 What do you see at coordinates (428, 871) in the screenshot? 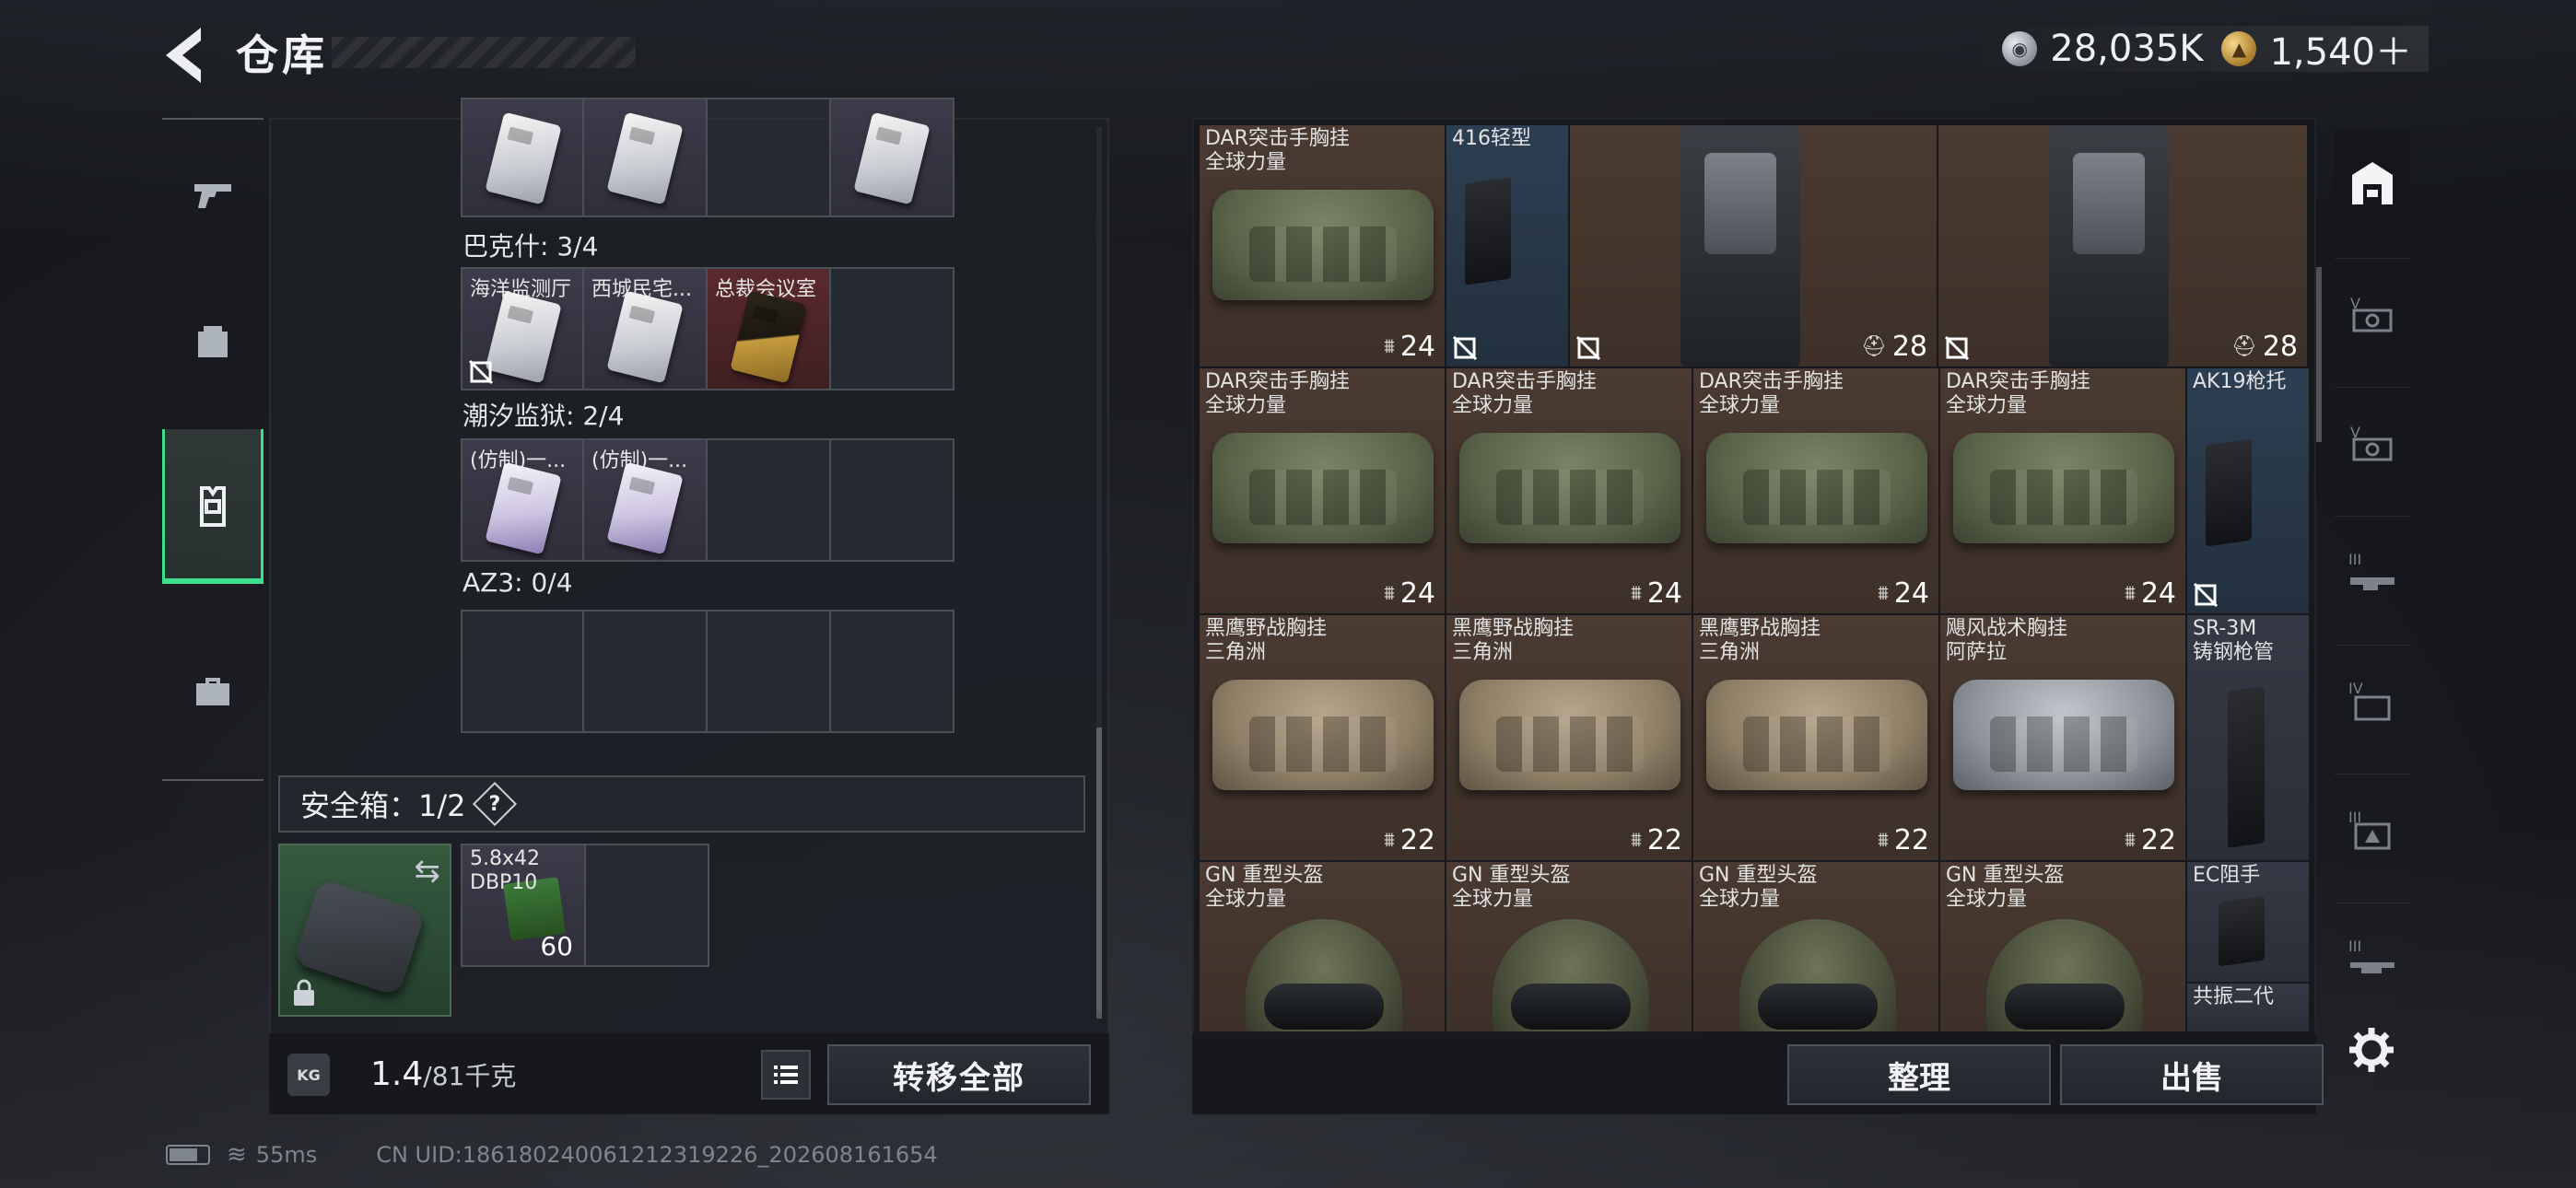
I see `swap-icon: ⇆` at bounding box center [428, 871].